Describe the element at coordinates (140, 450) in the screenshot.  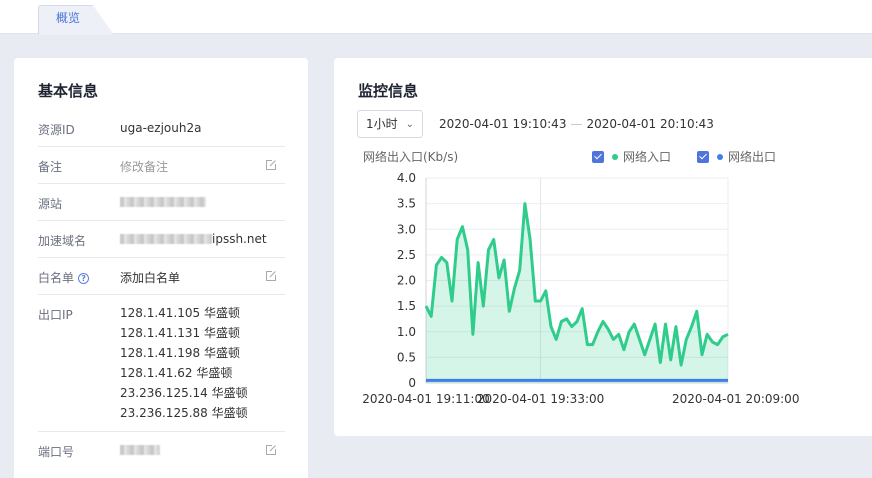
I see `port-value-redacted` at that location.